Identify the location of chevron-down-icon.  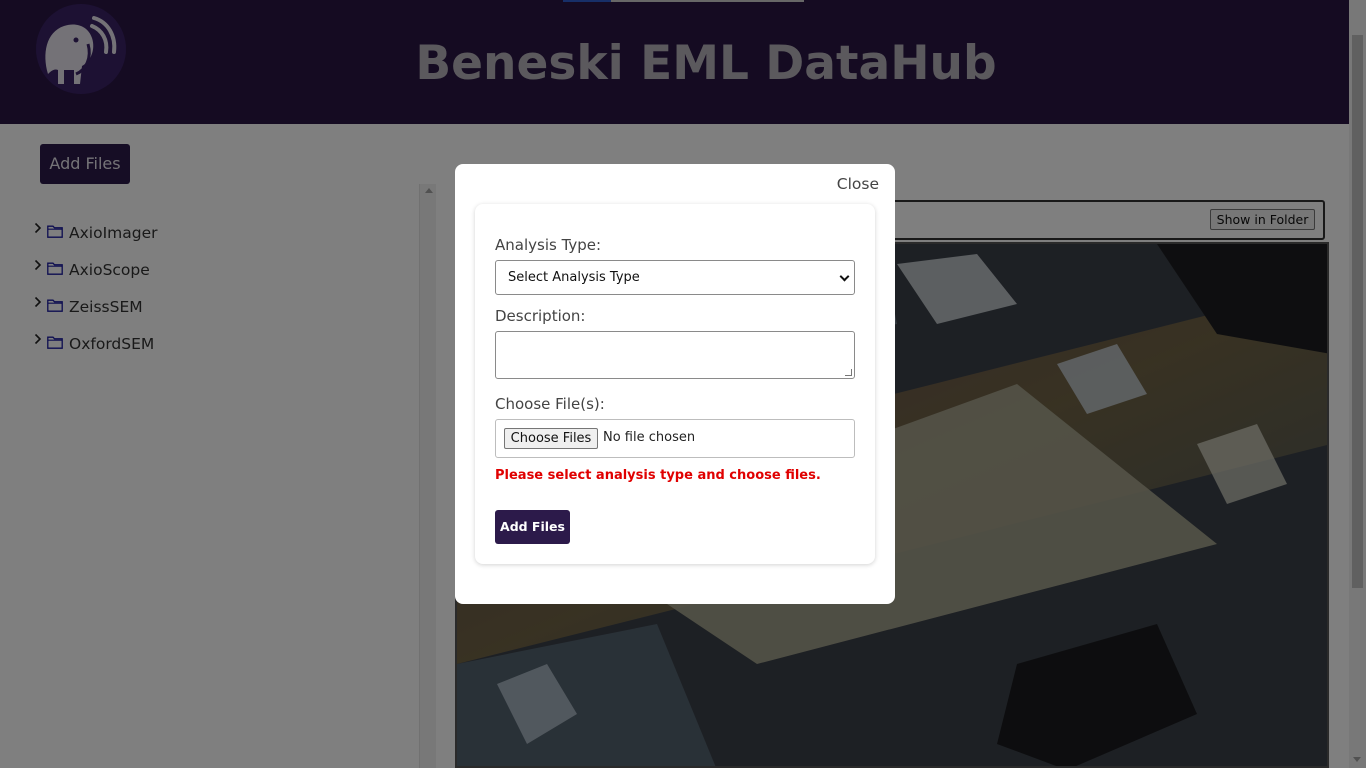
(844, 276).